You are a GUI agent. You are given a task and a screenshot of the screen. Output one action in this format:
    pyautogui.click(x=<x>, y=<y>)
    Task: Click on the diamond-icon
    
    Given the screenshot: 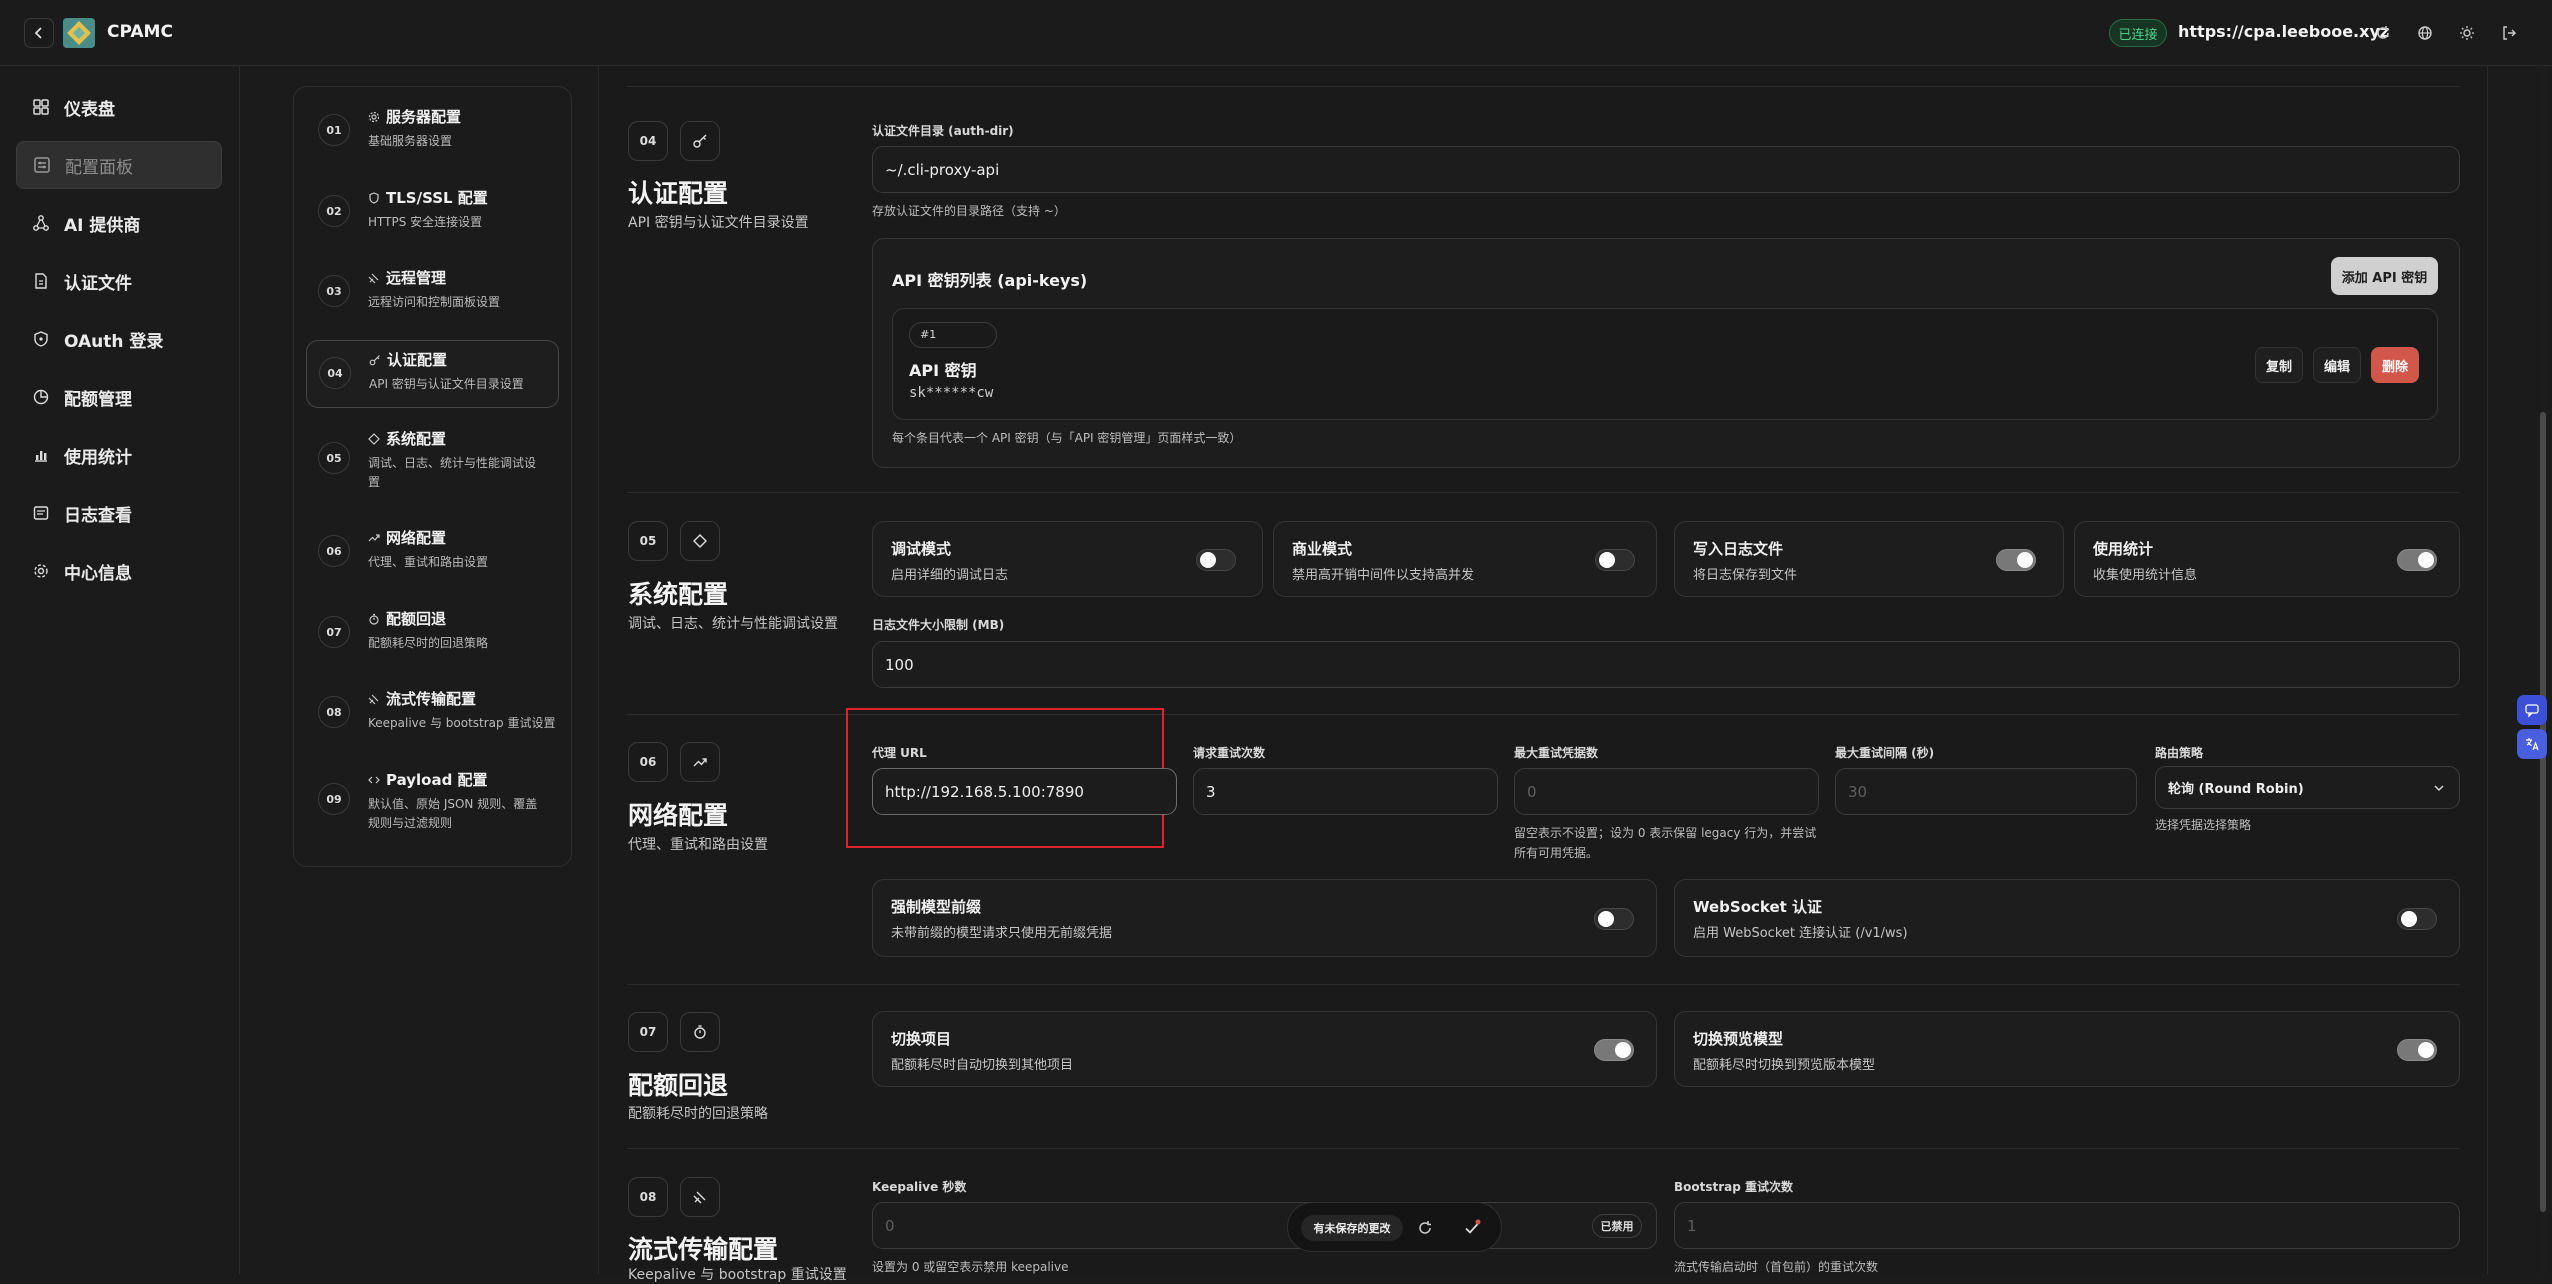 What is the action you would take?
    pyautogui.click(x=374, y=438)
    